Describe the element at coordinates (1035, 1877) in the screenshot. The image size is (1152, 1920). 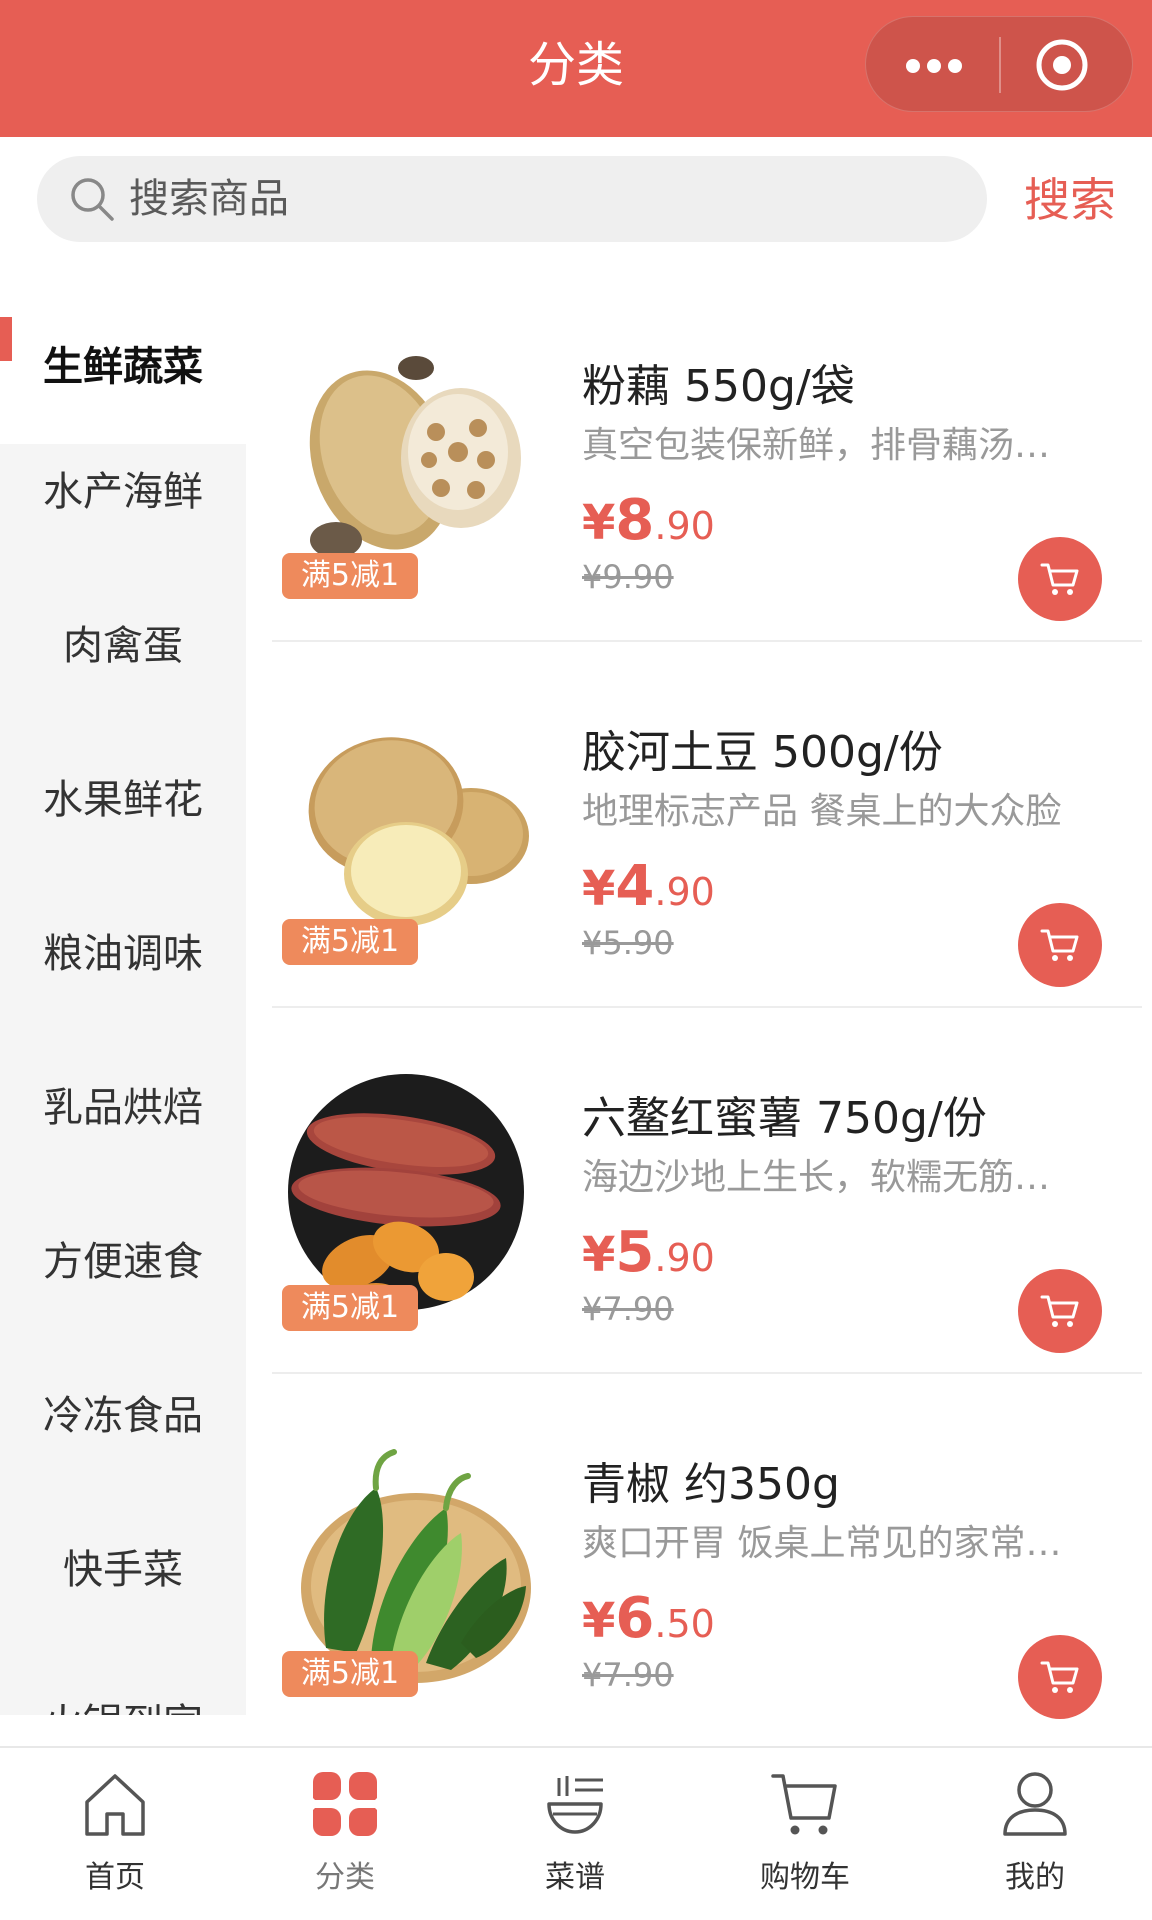
I see `tab-label: 我的` at that location.